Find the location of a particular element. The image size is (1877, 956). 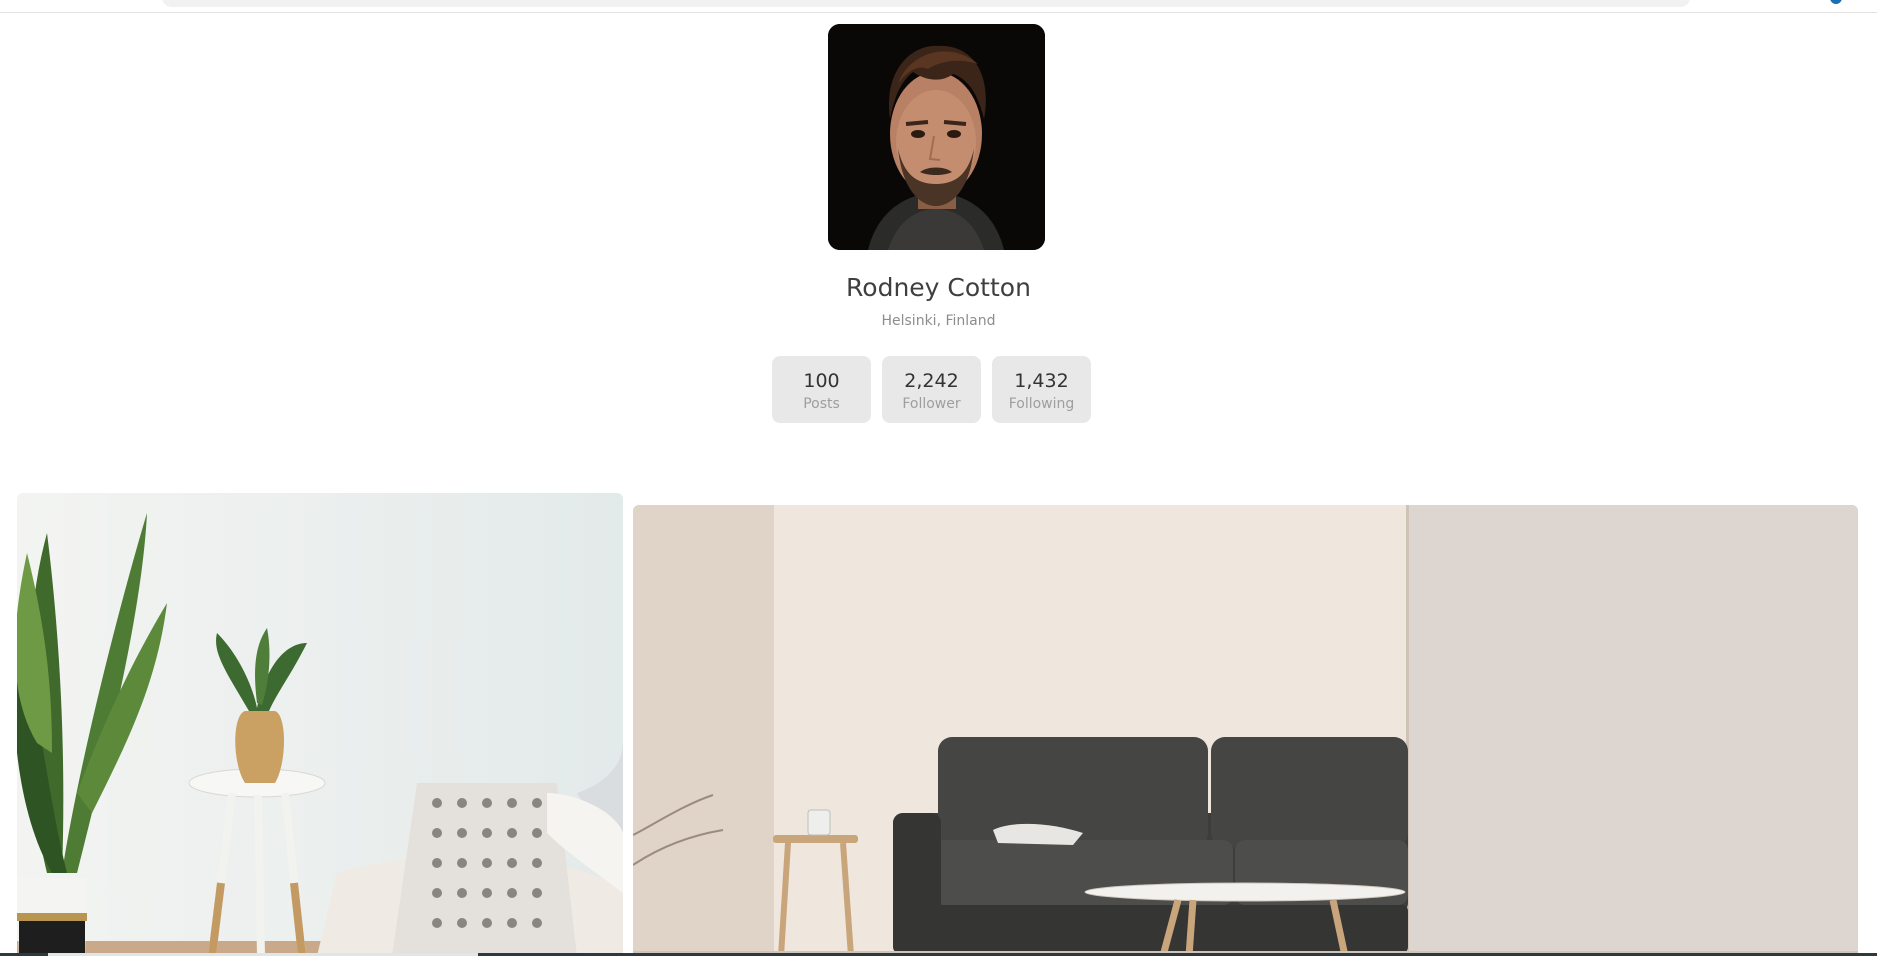

stat-following: 1,432 Following is located at coordinates (1041, 389).